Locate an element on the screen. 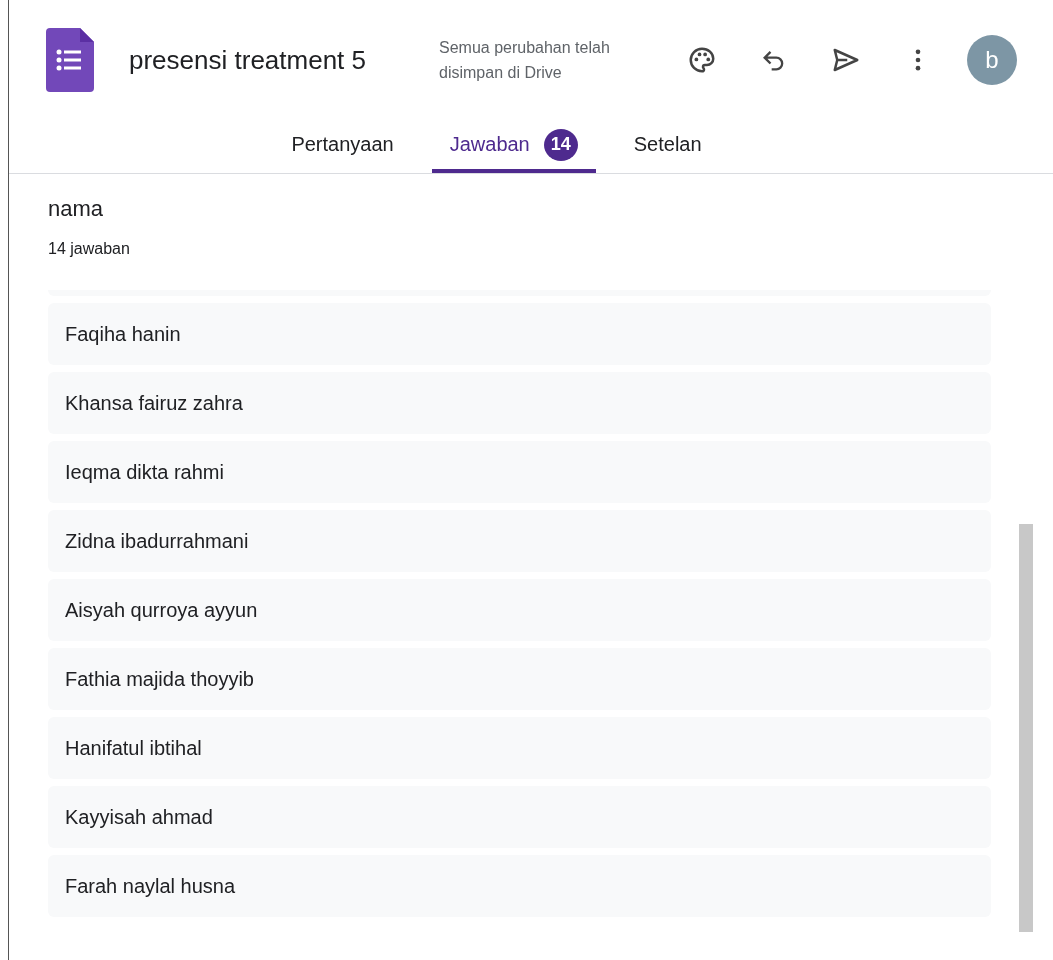 This screenshot has height=960, width=1053. palette-icon is located at coordinates (702, 60).